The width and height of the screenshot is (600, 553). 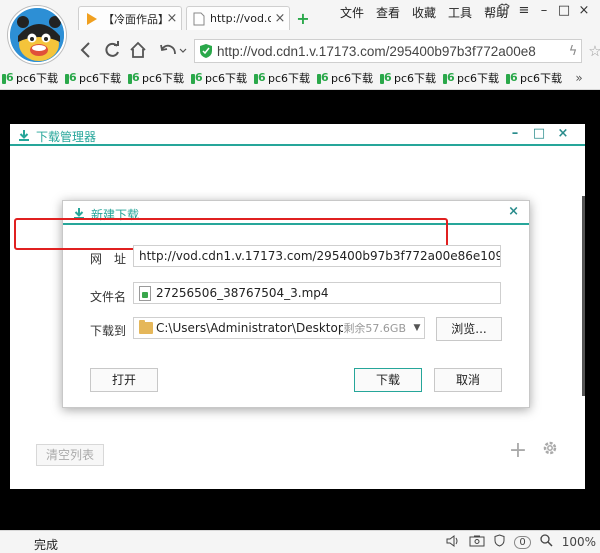 I want to click on shield-icon, so click(x=206, y=51).